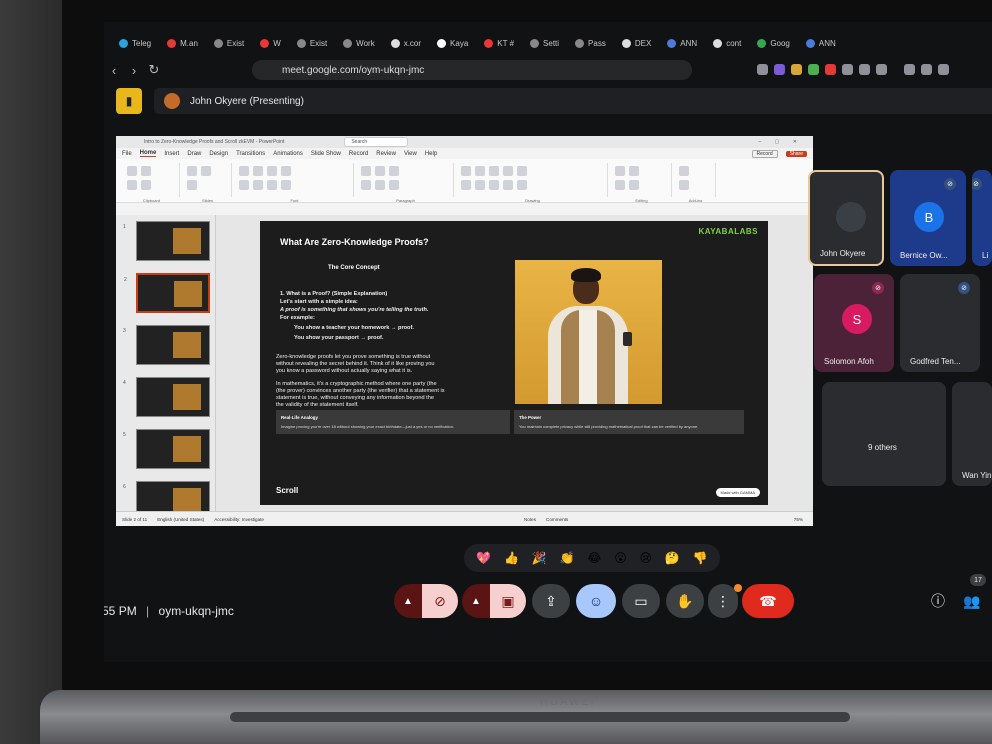 The height and width of the screenshot is (744, 992). What do you see at coordinates (182, 43) in the screenshot?
I see `browser-tab: M.an` at bounding box center [182, 43].